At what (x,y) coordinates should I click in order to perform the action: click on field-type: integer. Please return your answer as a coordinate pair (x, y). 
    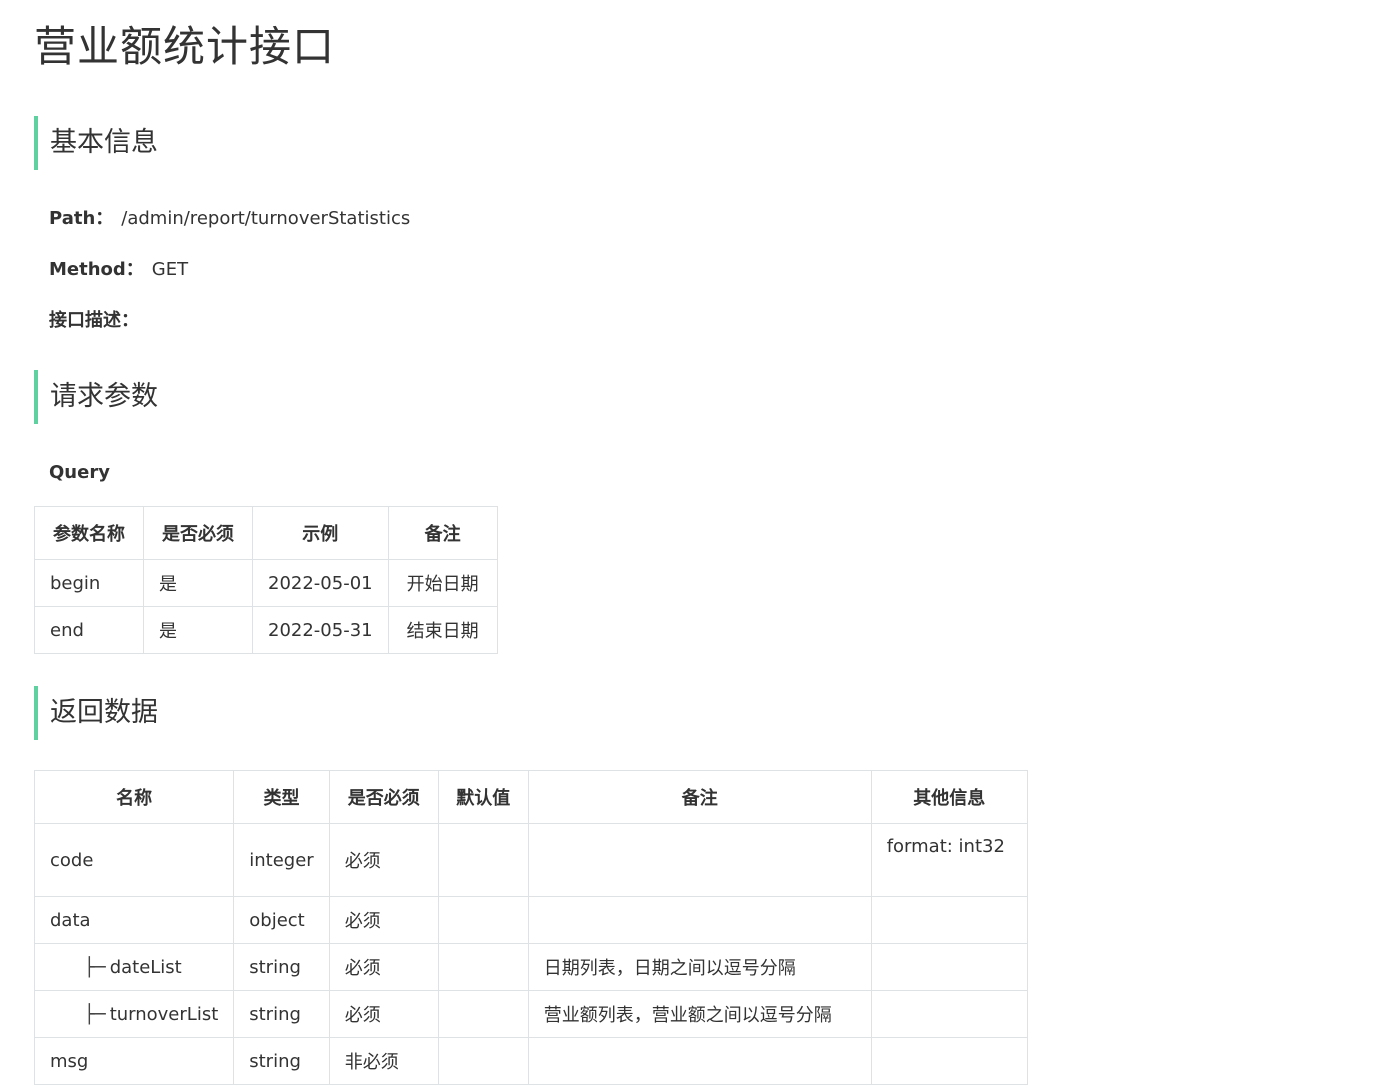
    Looking at the image, I should click on (281, 860).